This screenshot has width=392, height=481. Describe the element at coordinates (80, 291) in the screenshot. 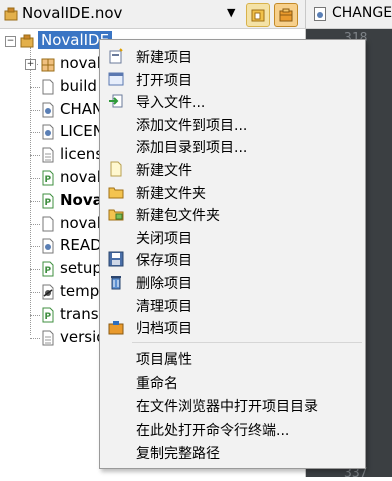

I see `tree-item-label: temp` at that location.